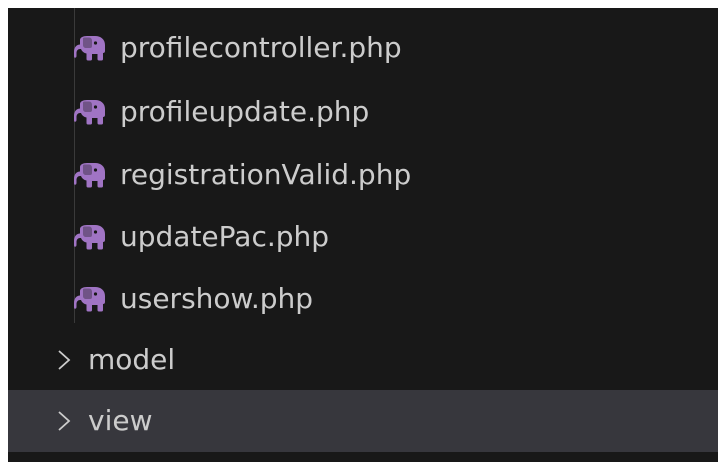 The height and width of the screenshot is (472, 718). What do you see at coordinates (245, 111) in the screenshot?
I see `file-name: profileupdate.php` at bounding box center [245, 111].